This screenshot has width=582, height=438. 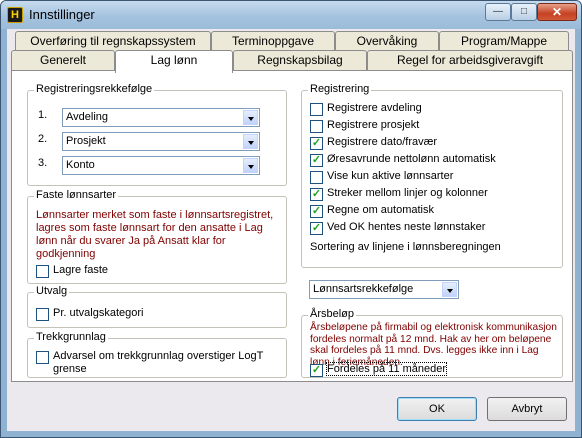 What do you see at coordinates (300, 60) in the screenshot?
I see `tab-regnskapsbilag: Regnskapsbilag` at bounding box center [300, 60].